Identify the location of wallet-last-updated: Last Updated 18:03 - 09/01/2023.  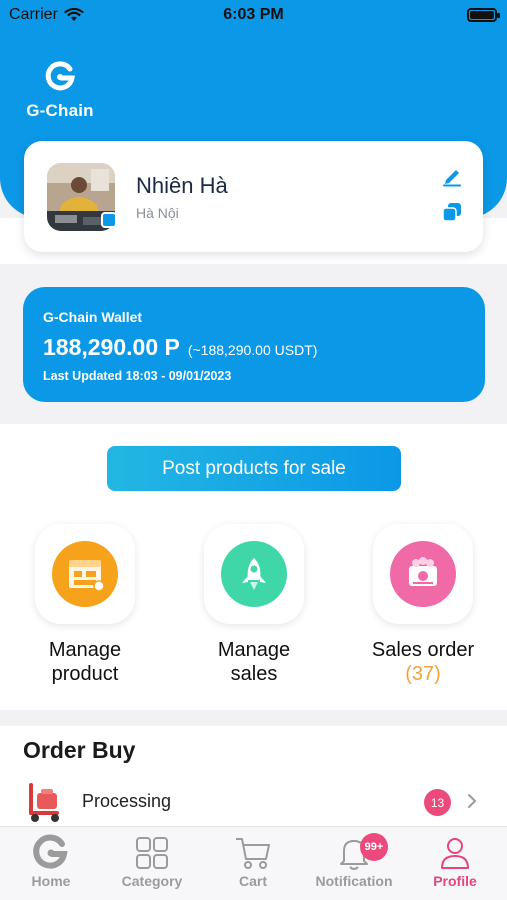
(137, 376).